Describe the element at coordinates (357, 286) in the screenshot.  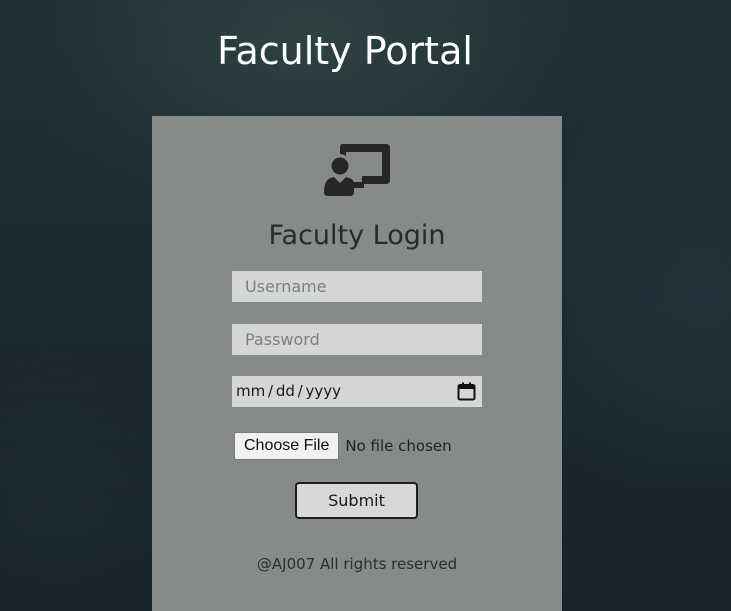
I see `username-input` at that location.